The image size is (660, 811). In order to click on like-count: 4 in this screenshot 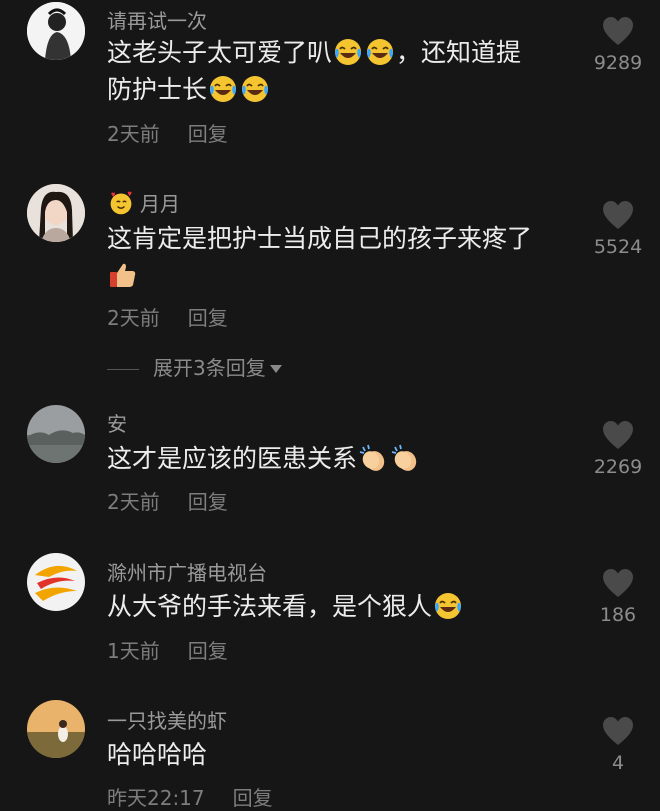, I will do `click(618, 763)`.